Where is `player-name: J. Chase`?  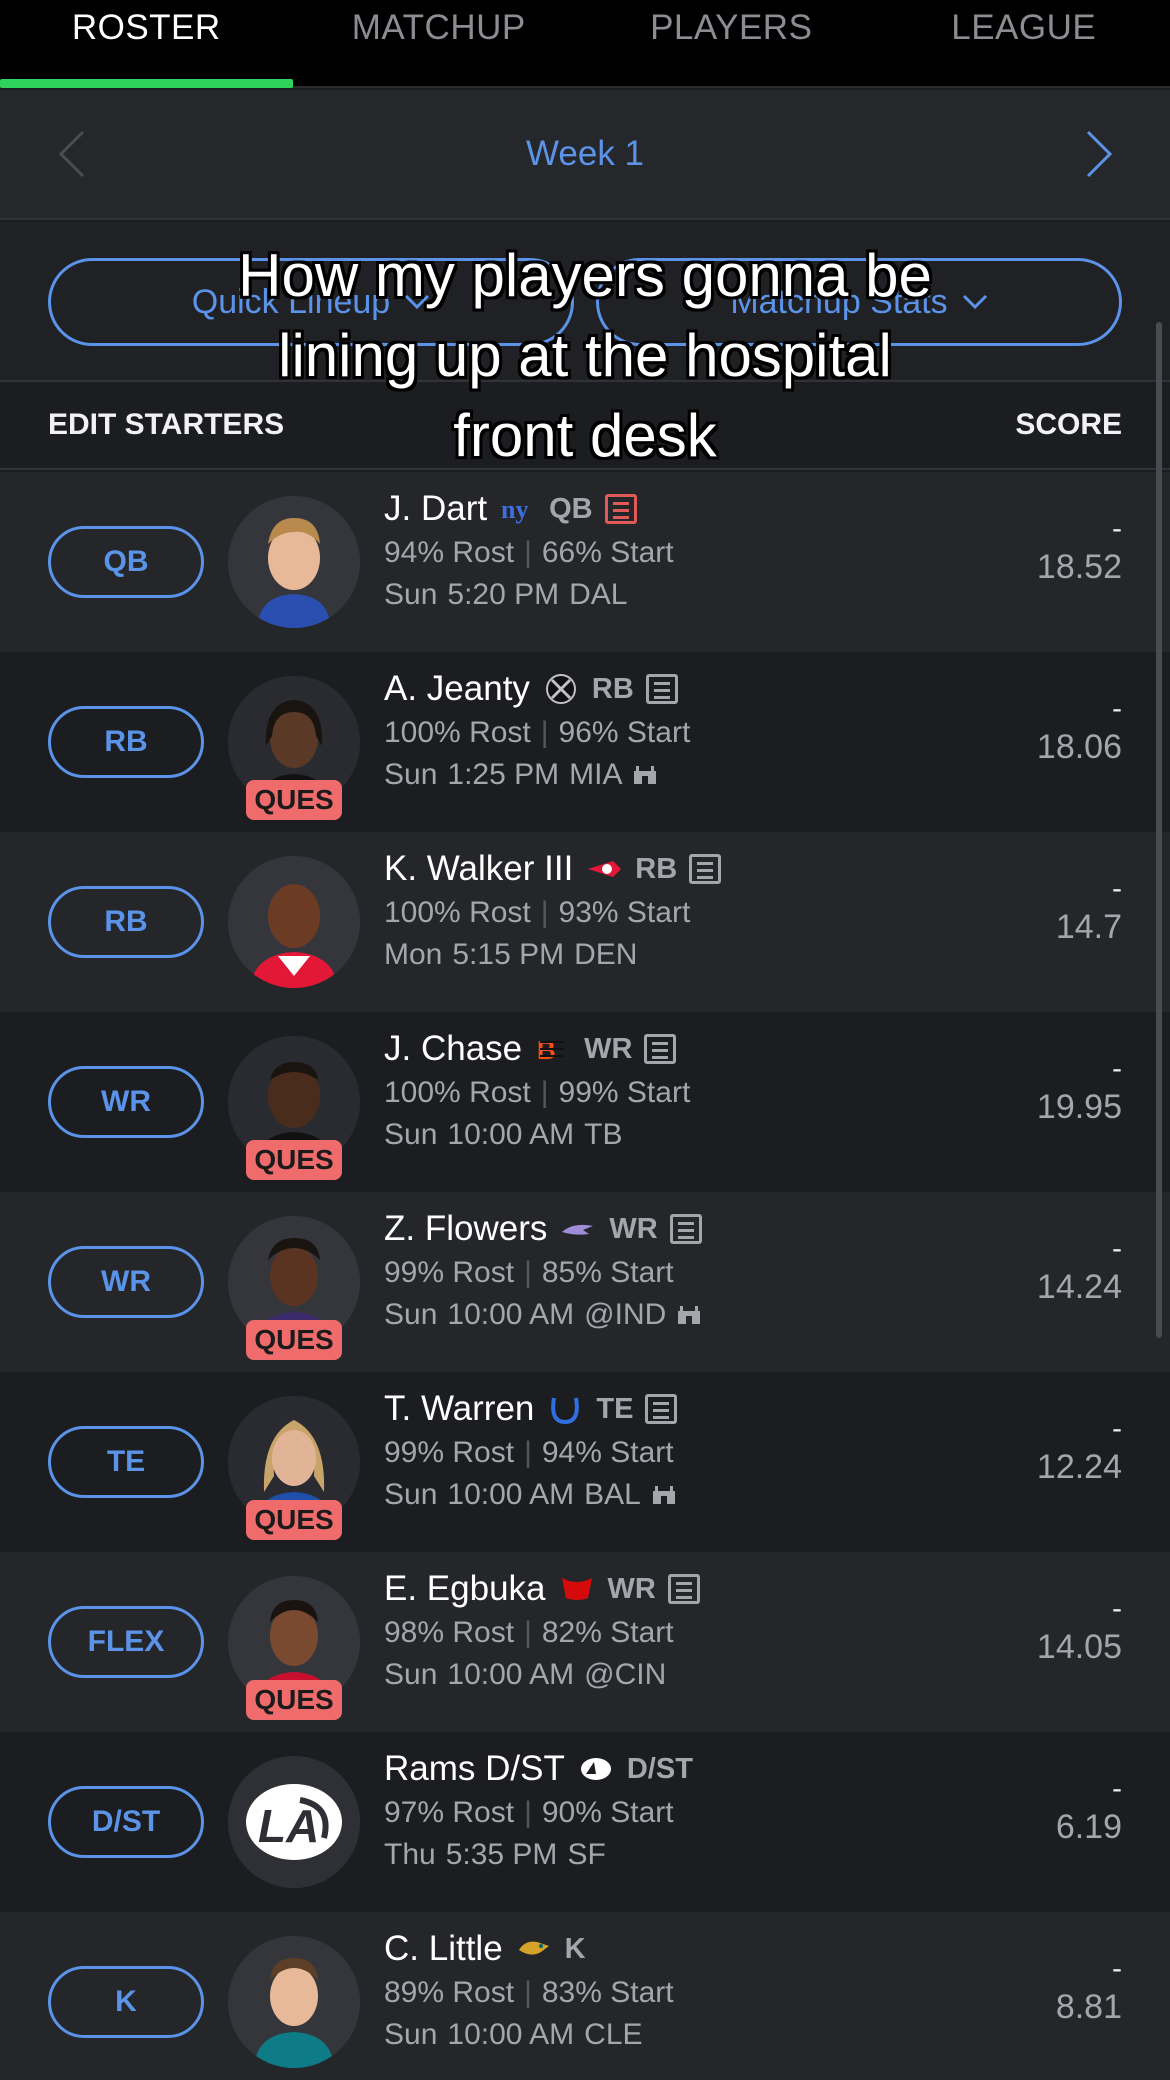 player-name: J. Chase is located at coordinates (453, 1049).